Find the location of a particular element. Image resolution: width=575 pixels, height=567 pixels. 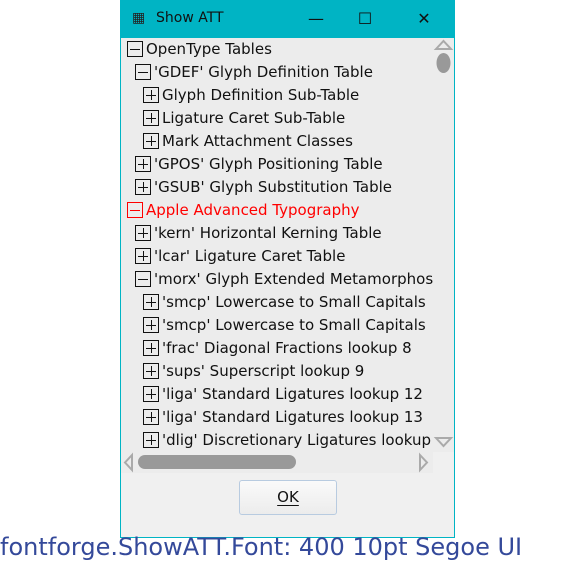

tree-item: 'morx' Glyph Extended Metamorphosis is located at coordinates (284, 279).